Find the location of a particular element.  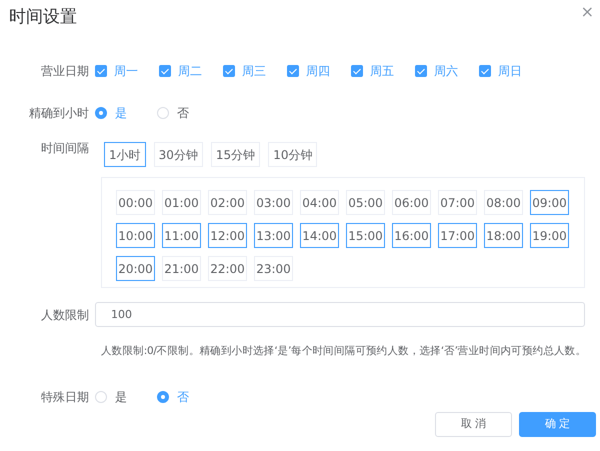

cancel-button: 取 消 is located at coordinates (473, 424).